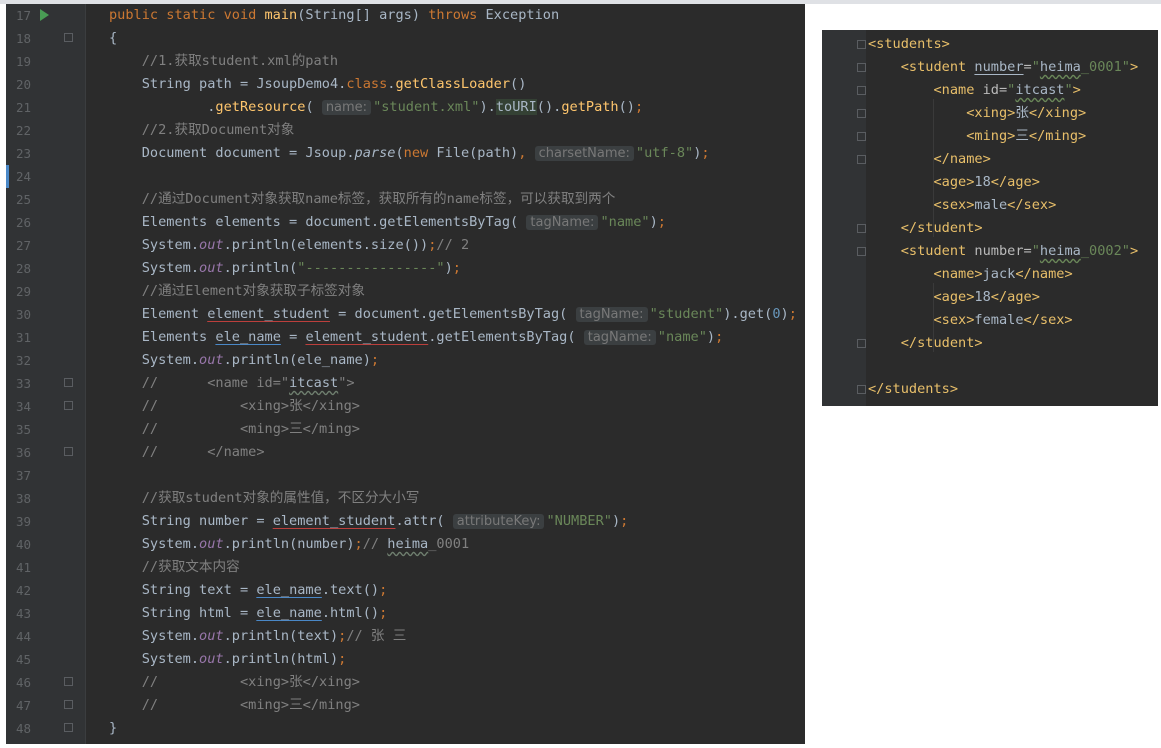 The width and height of the screenshot is (1161, 748). Describe the element at coordinates (990, 67) in the screenshot. I see `xml-line: <student number="heima_0001">` at that location.